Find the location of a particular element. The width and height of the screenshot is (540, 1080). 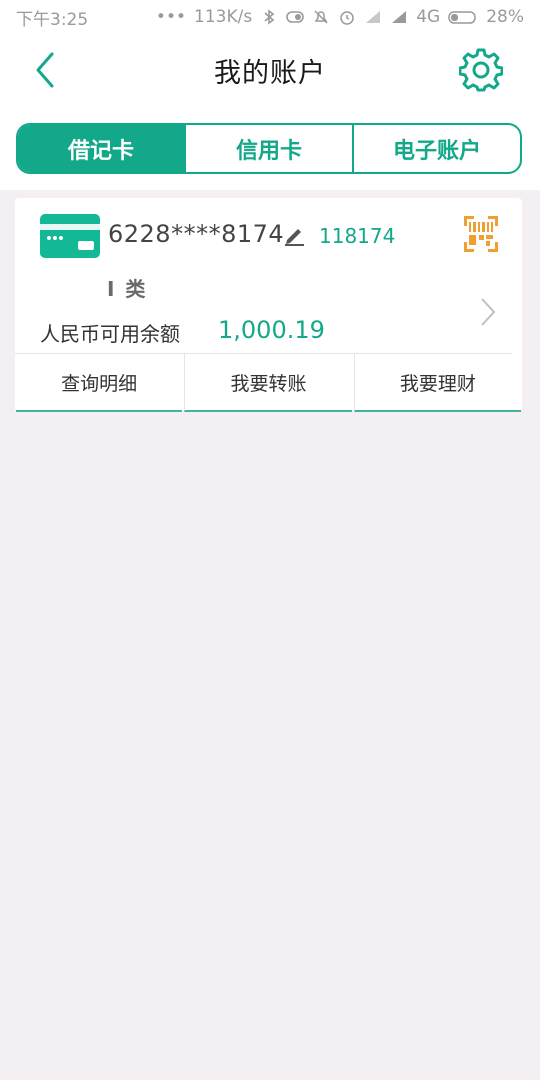

transfer-button: 我要转账 is located at coordinates (268, 383).